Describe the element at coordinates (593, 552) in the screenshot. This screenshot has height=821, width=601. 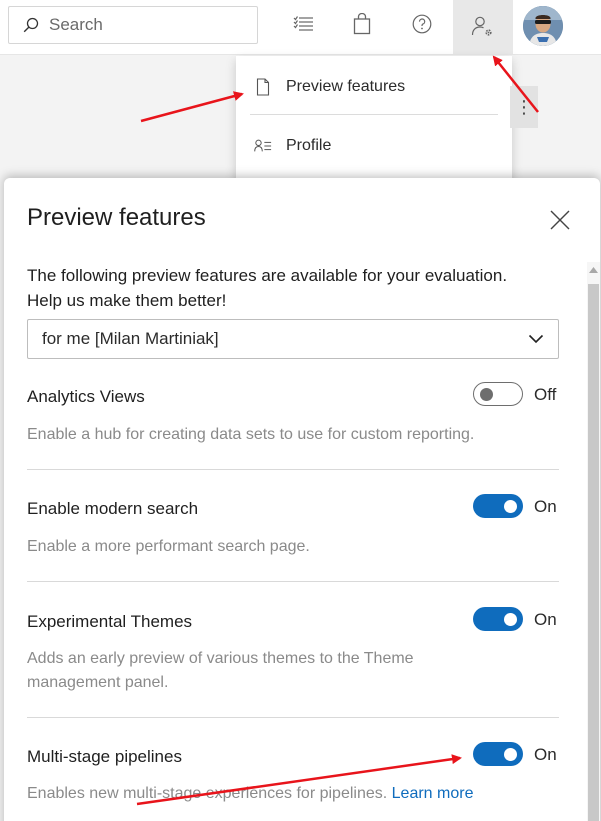
I see `scrollbar-thumb` at that location.